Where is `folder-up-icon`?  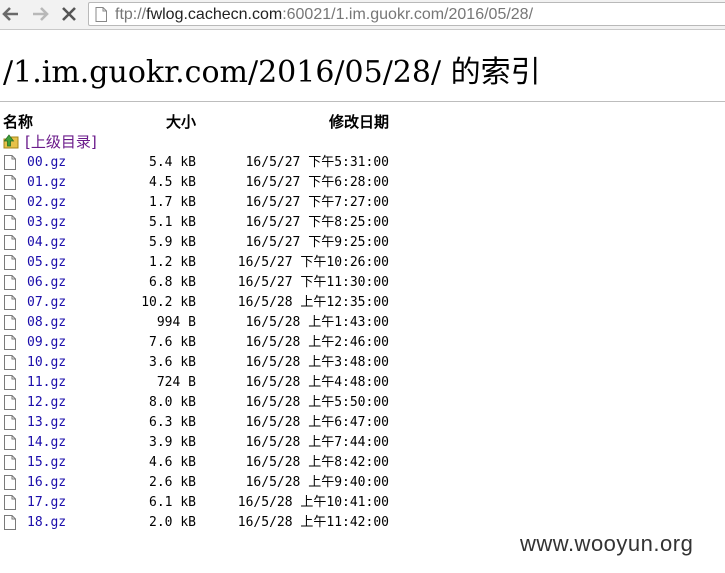 folder-up-icon is located at coordinates (11, 141).